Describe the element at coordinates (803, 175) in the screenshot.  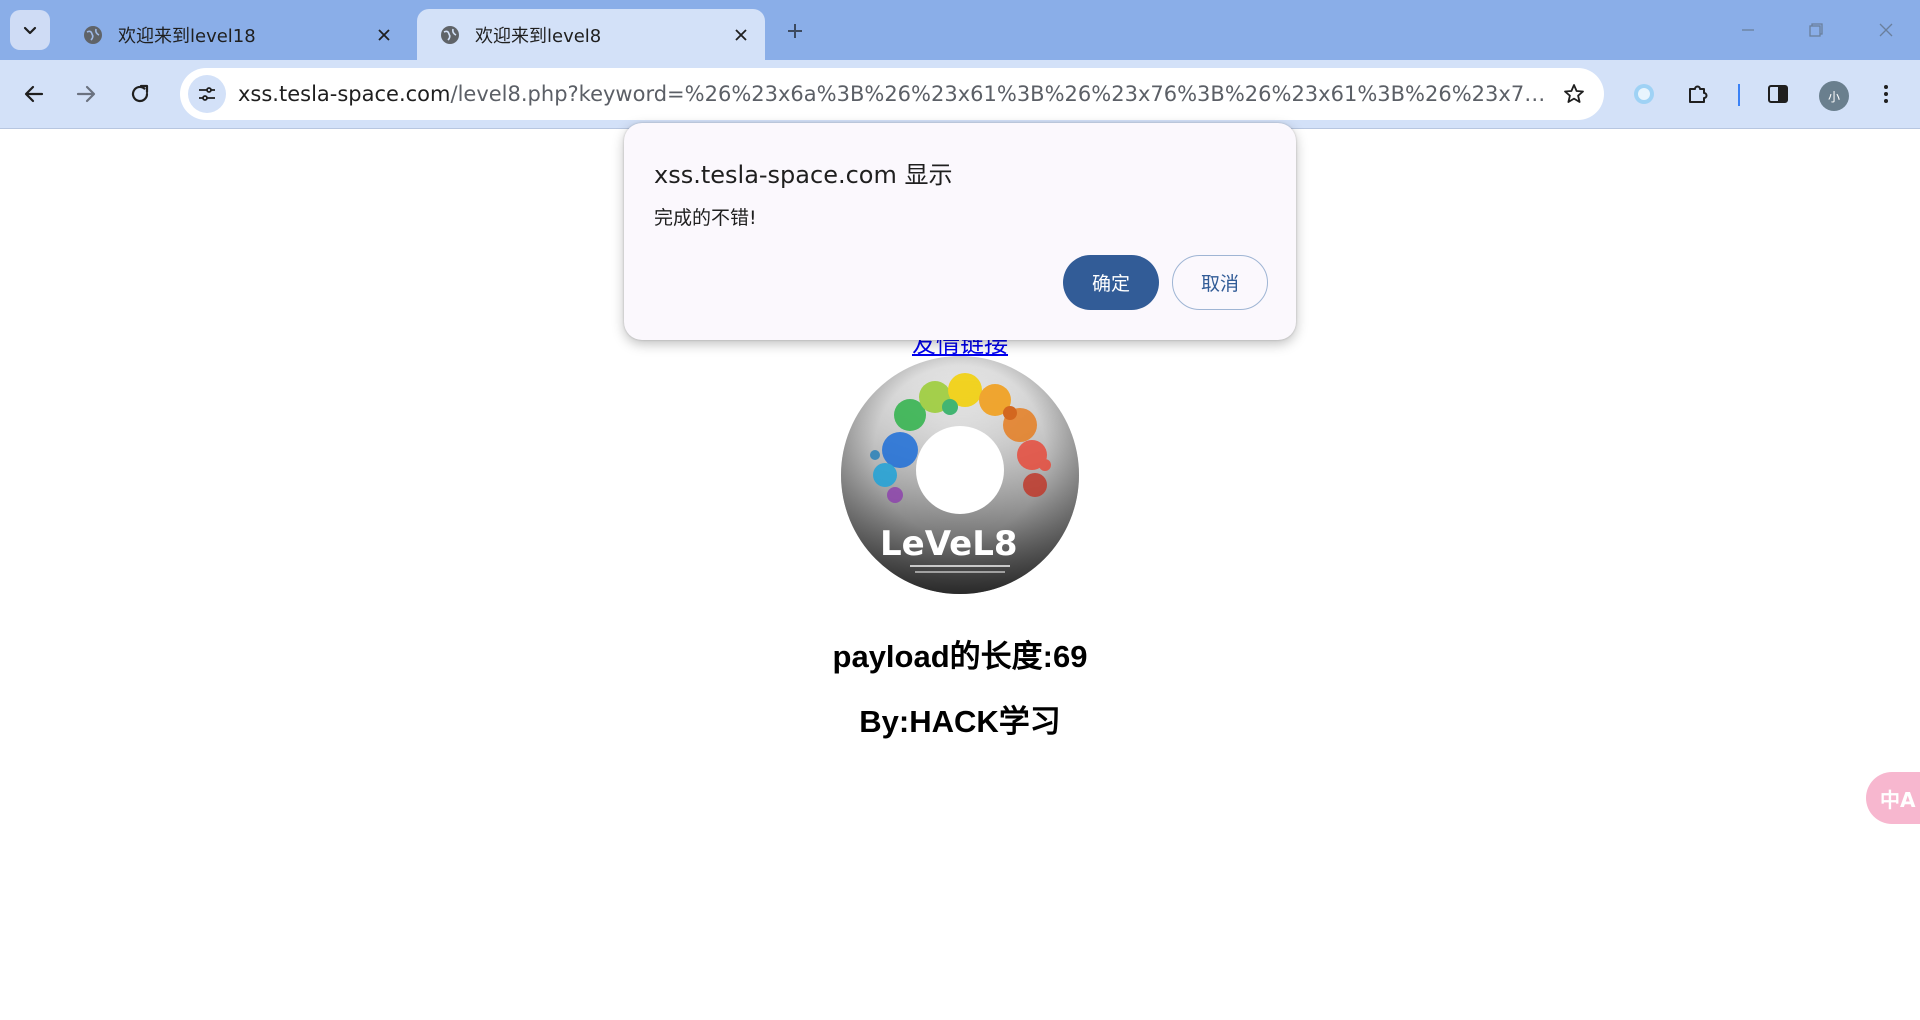
I see `dialog-title: xss.tesla-space.com 显示` at that location.